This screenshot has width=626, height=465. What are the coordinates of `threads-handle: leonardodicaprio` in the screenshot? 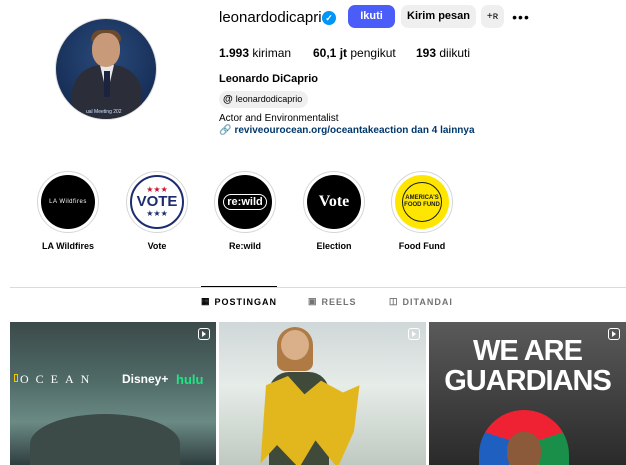 It's located at (269, 99).